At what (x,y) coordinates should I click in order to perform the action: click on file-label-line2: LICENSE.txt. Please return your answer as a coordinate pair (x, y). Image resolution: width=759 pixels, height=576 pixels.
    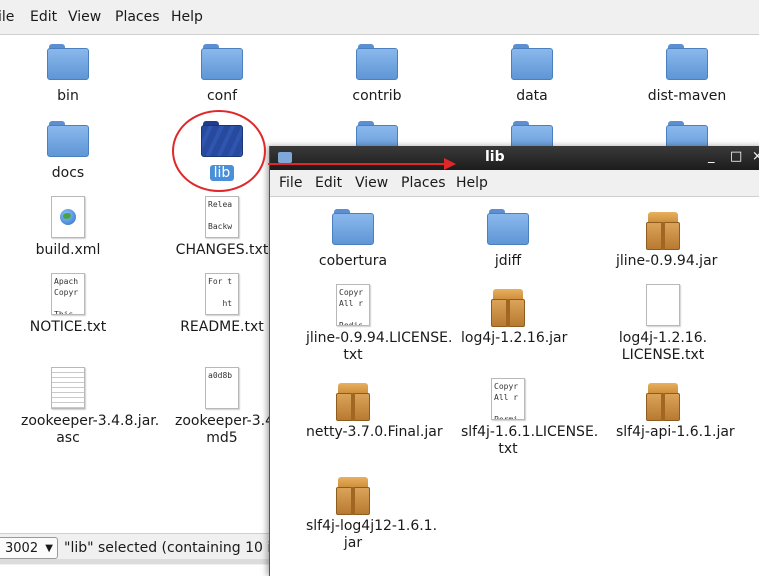
    Looking at the image, I should click on (663, 355).